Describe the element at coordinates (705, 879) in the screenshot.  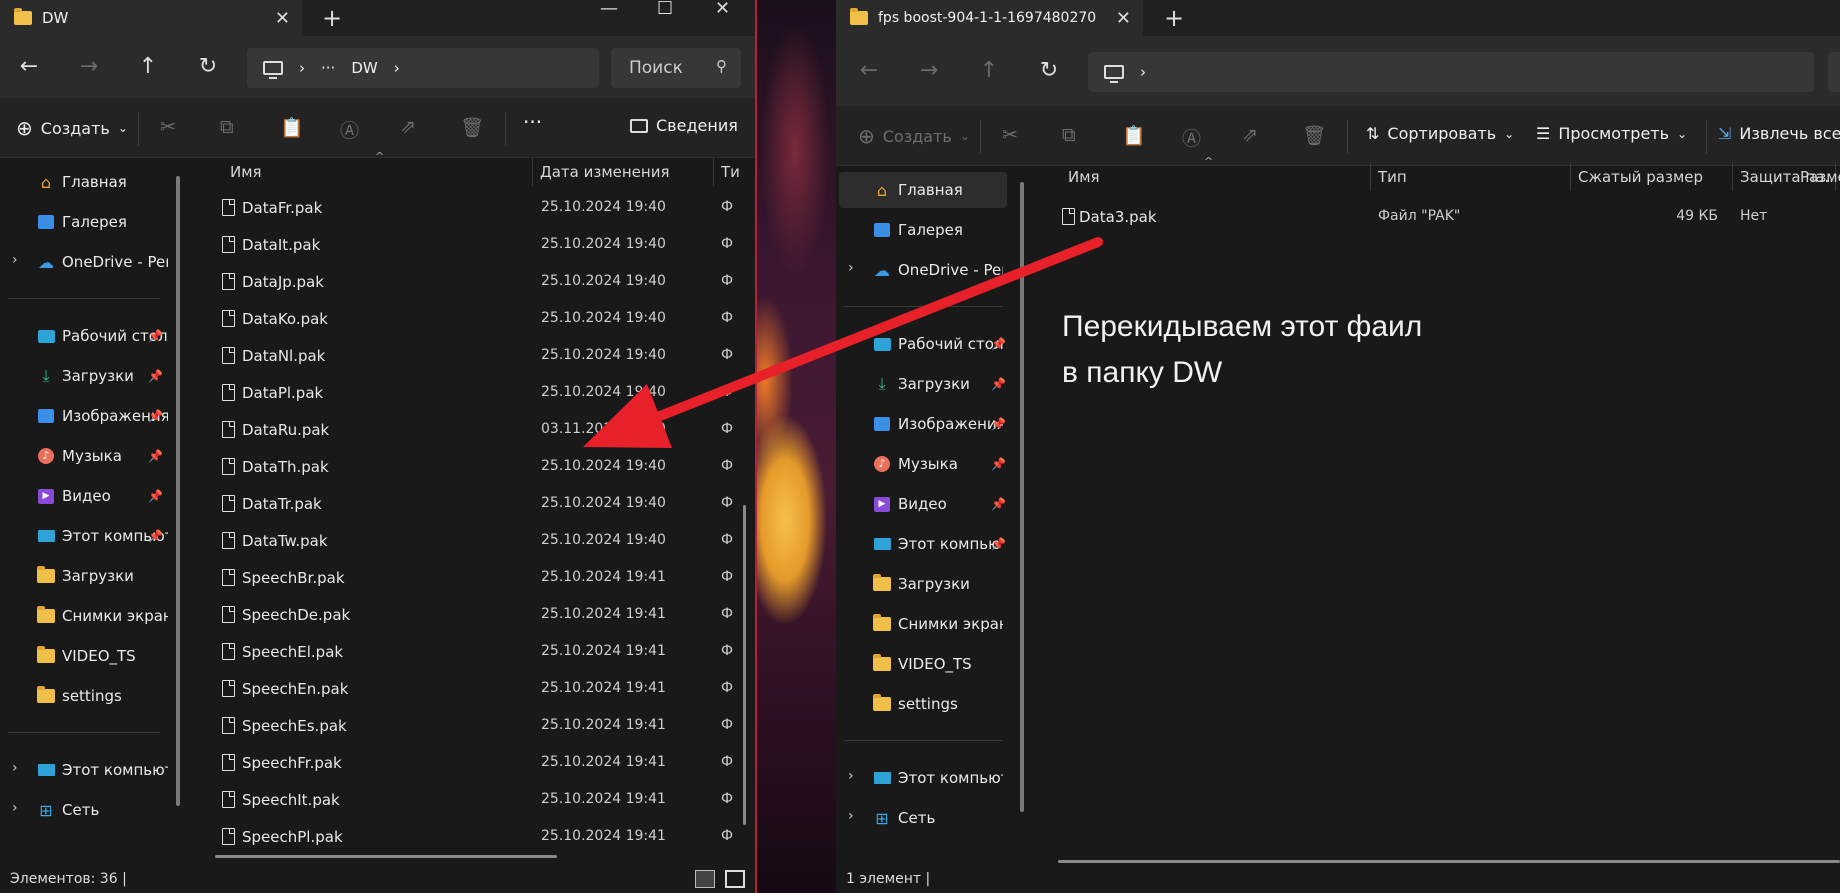
I see `details-view-icon` at that location.